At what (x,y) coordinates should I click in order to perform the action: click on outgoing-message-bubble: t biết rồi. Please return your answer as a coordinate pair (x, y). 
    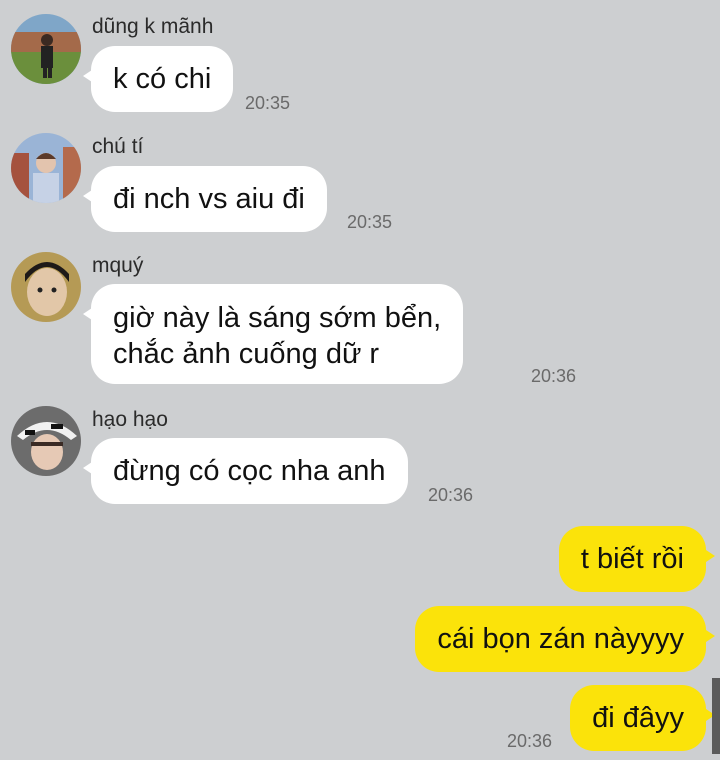
    Looking at the image, I should click on (637, 559).